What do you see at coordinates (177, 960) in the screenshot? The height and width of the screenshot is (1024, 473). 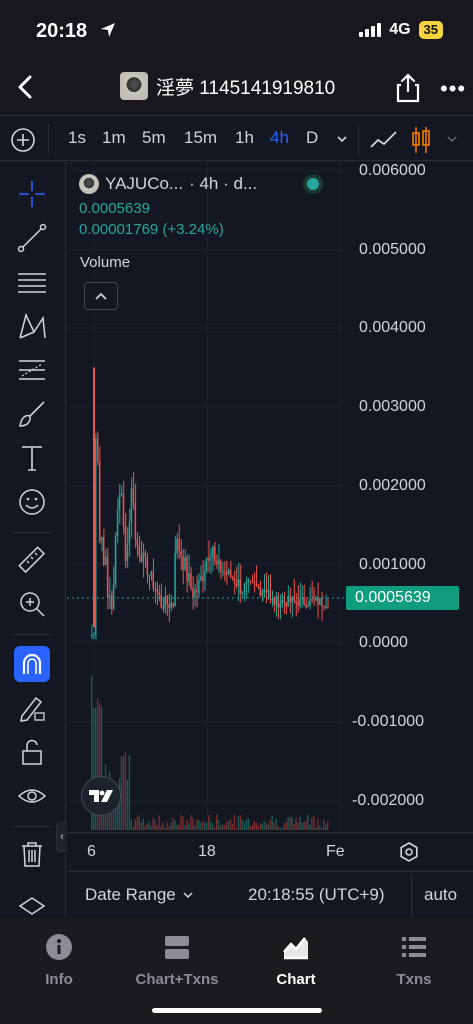 I see `tab-chart-txns: Chart+Txns` at bounding box center [177, 960].